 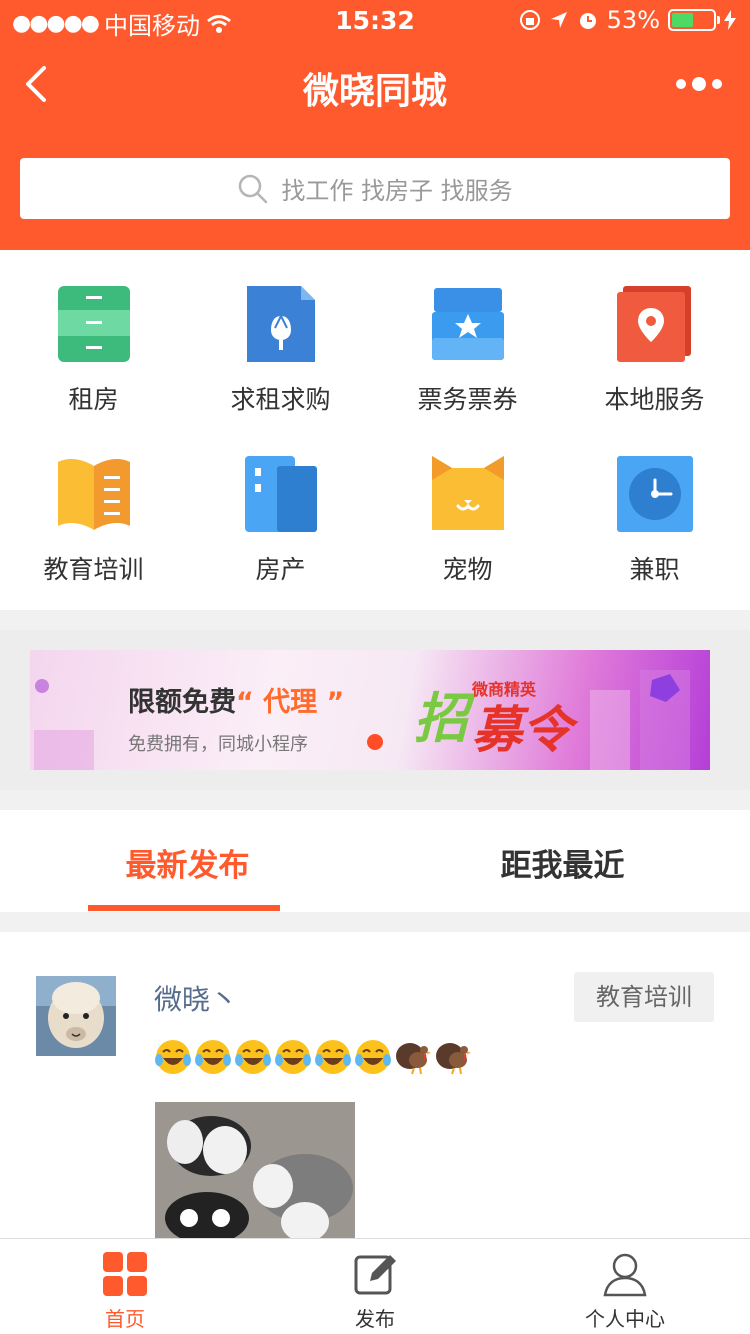 I want to click on cat-face-icon, so click(x=467, y=493).